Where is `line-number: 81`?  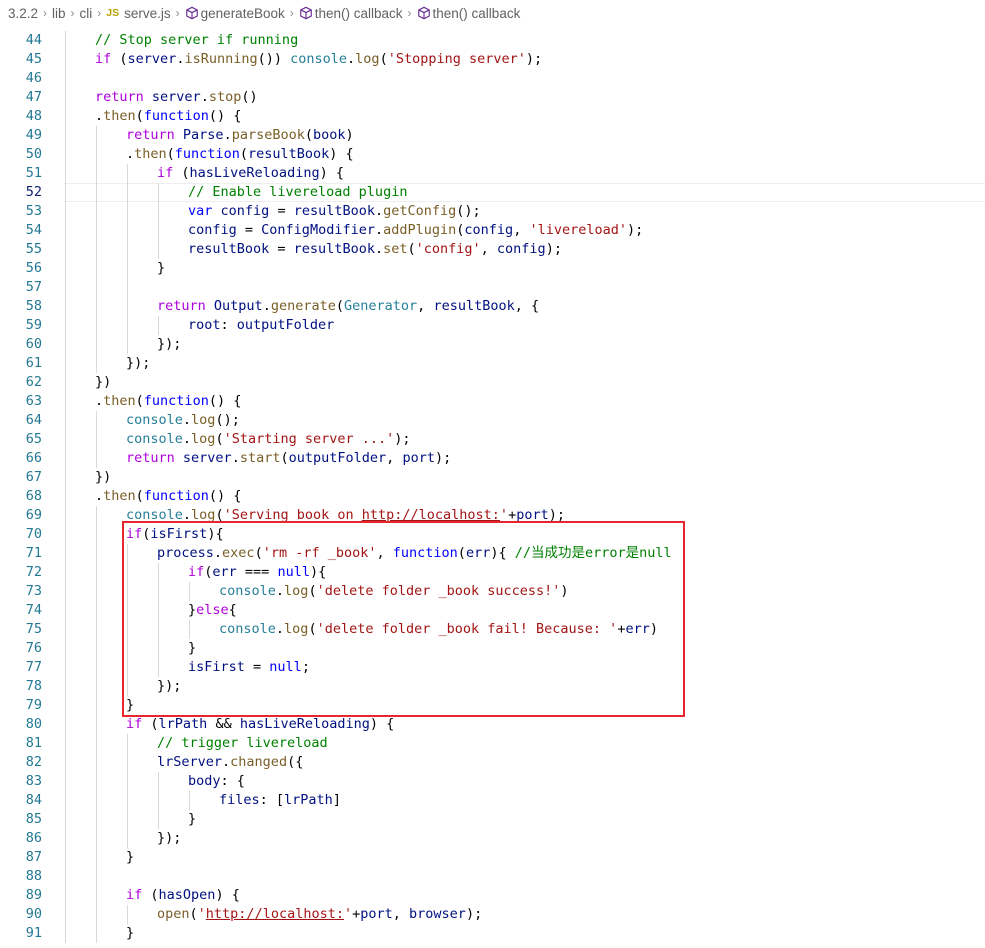 line-number: 81 is located at coordinates (33, 743).